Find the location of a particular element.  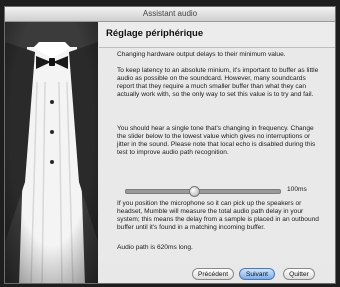

previous-button: Précédent is located at coordinates (213, 274).